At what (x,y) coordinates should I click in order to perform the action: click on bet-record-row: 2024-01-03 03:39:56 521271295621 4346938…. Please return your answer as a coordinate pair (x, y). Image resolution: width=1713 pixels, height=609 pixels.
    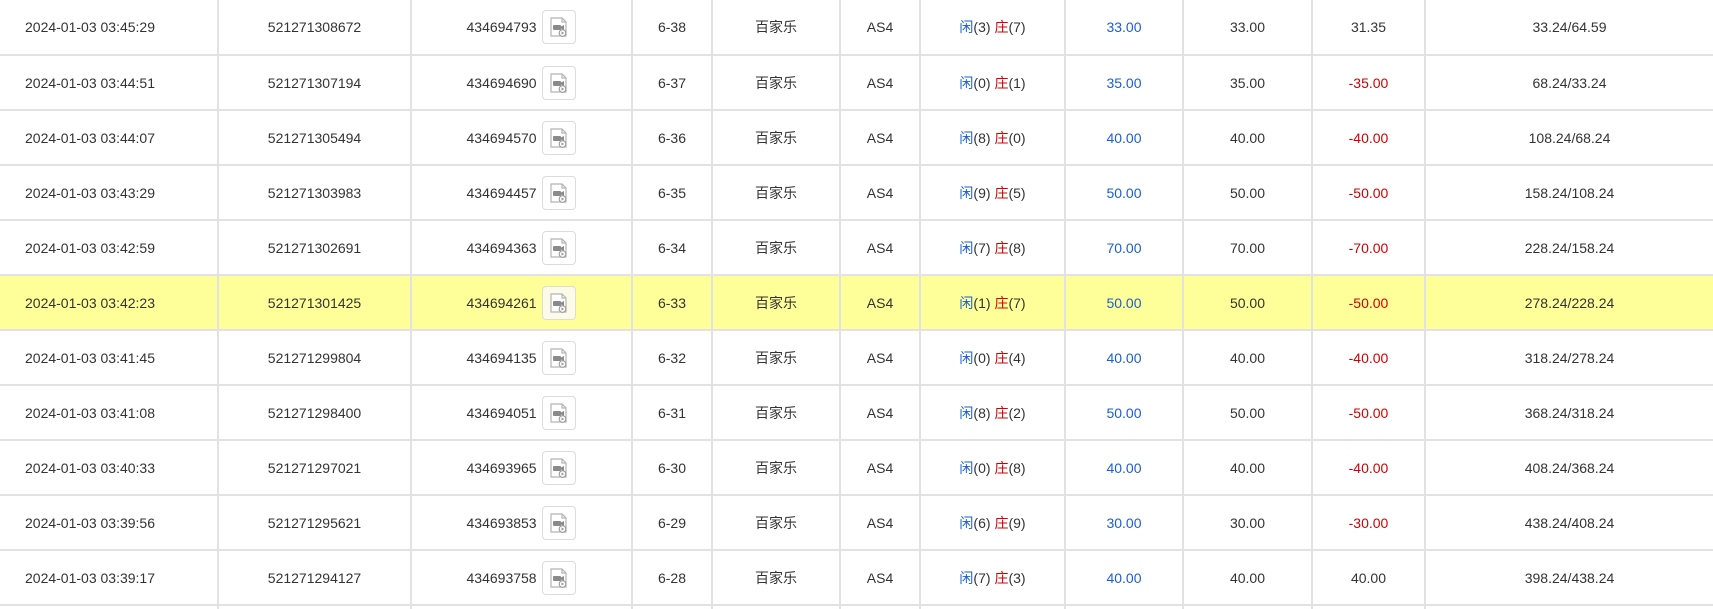
    Looking at the image, I should click on (856, 523).